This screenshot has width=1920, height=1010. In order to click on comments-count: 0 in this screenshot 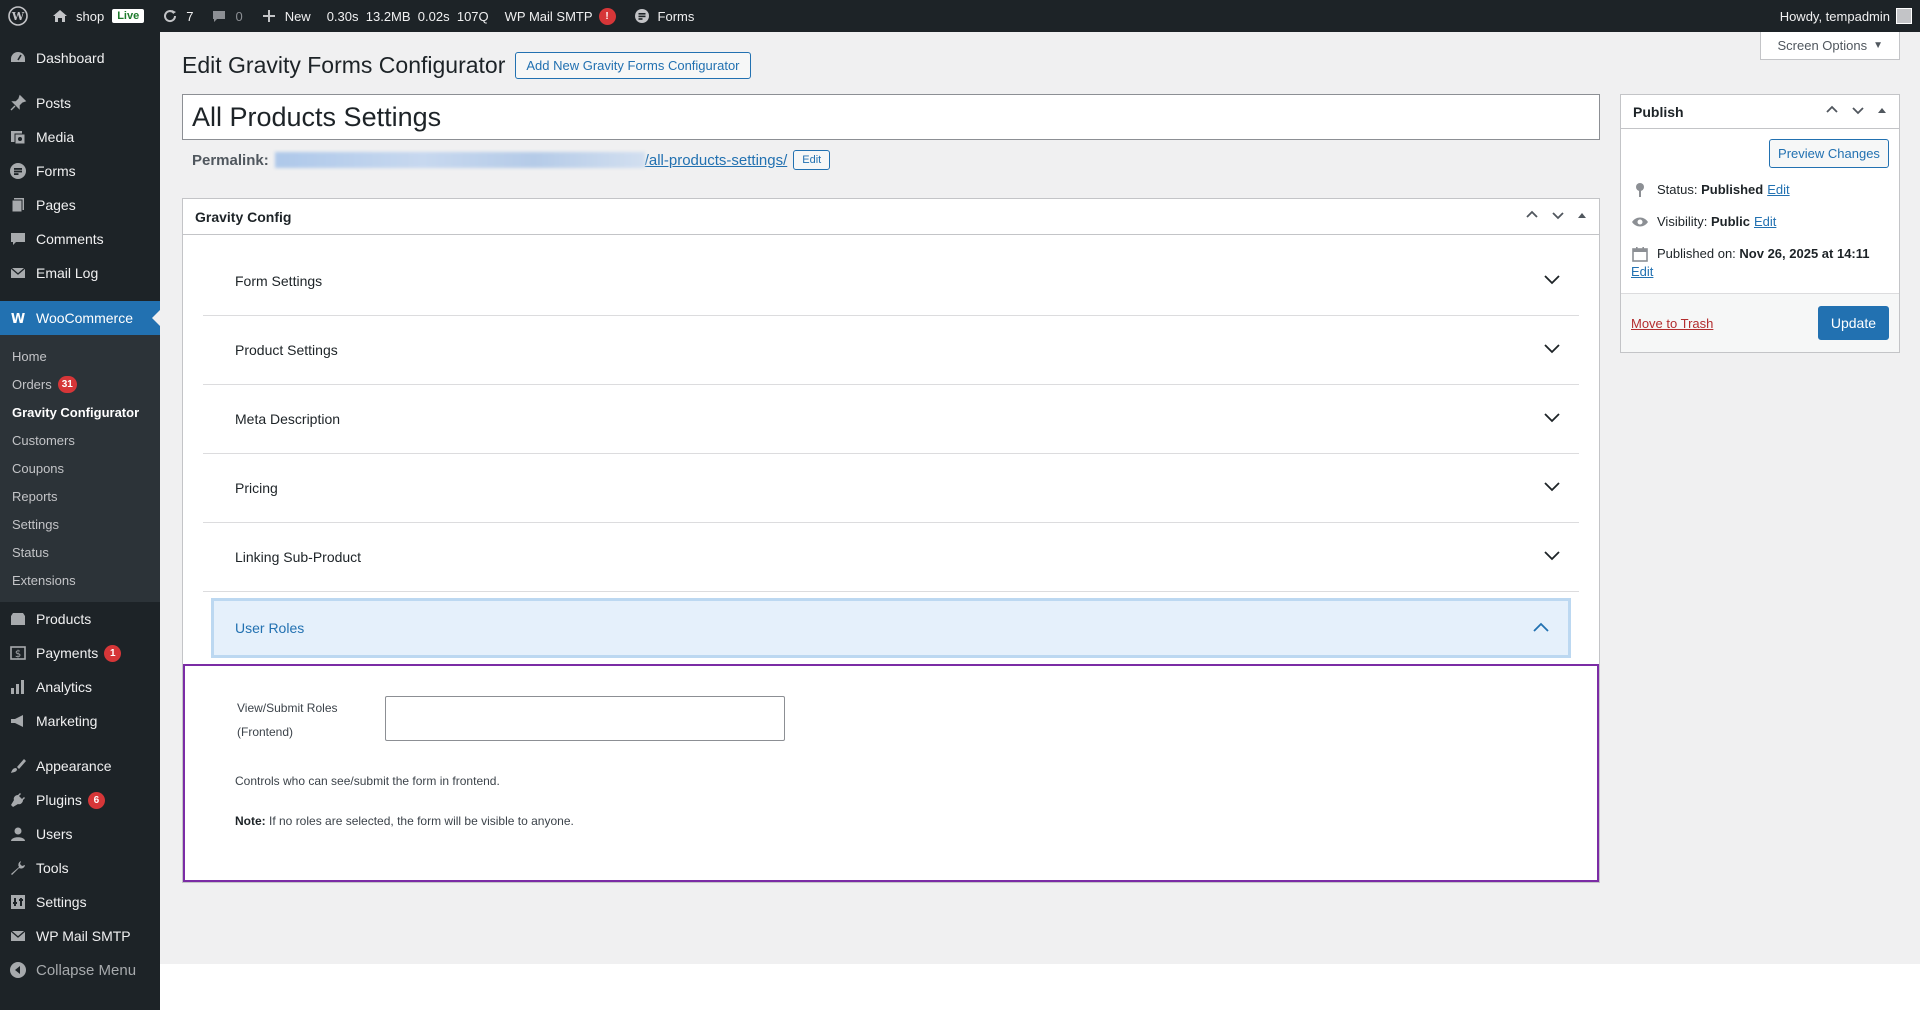, I will do `click(239, 16)`.